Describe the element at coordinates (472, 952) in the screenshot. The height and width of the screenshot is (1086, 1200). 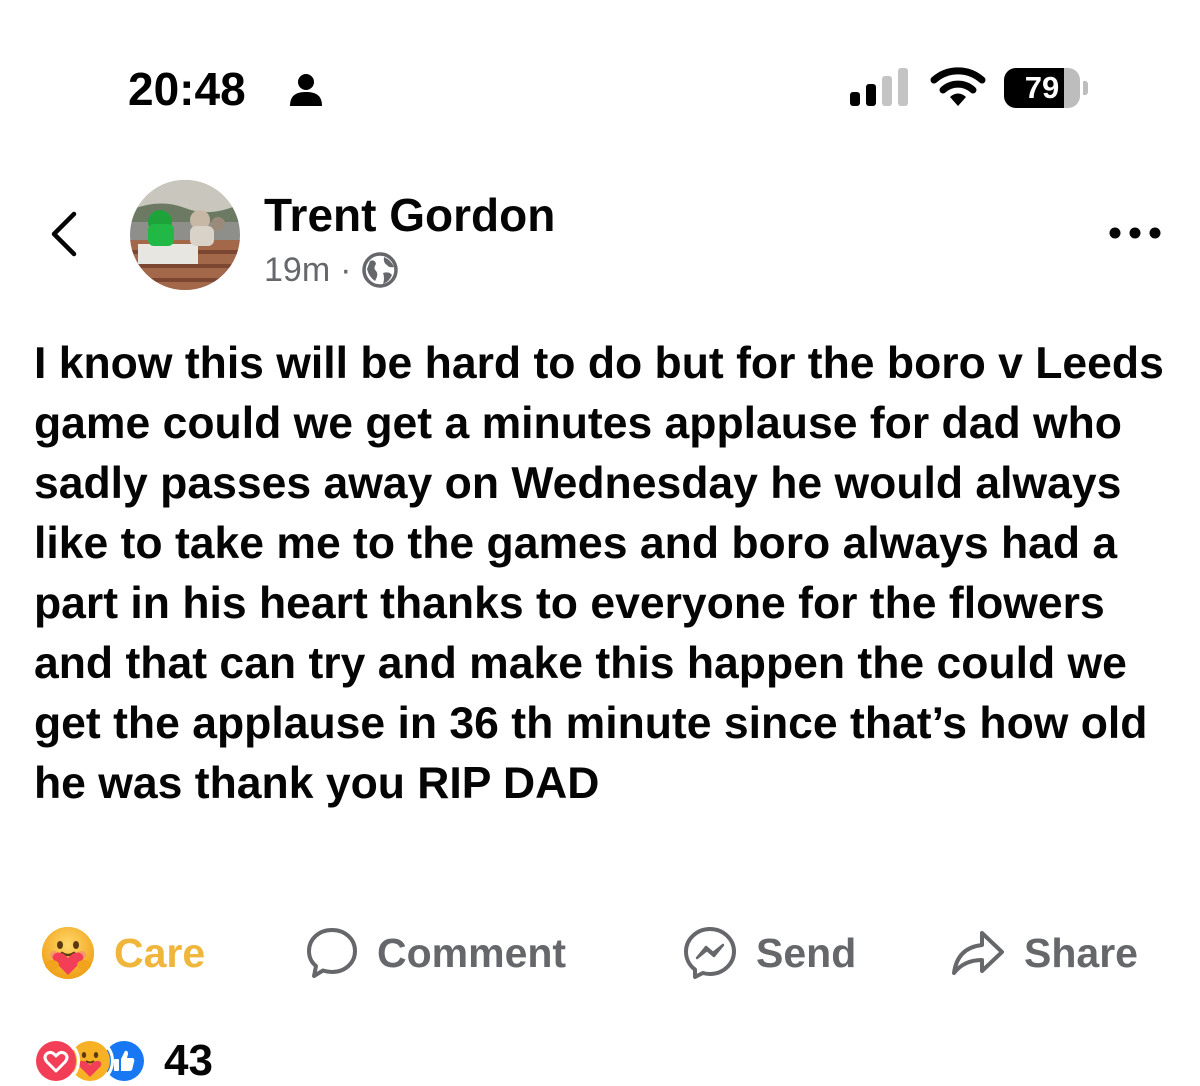
I see `comment-label: Comment` at that location.